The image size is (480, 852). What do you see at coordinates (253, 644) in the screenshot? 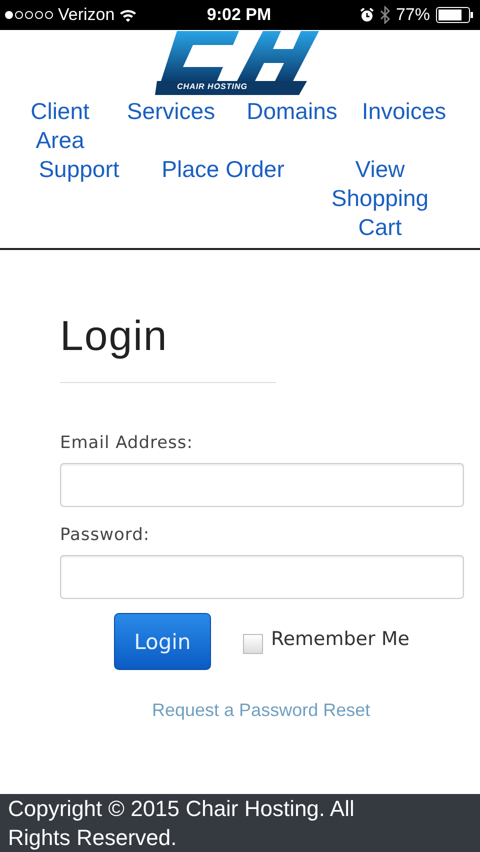
I see `remember-checkbox` at bounding box center [253, 644].